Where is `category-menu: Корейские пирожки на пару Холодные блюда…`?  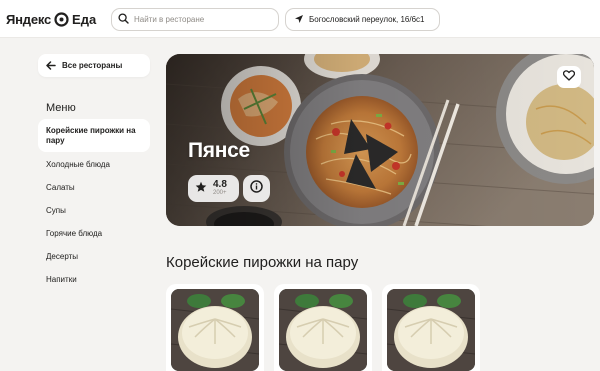 category-menu: Корейские пирожки на пару Холодные блюда… is located at coordinates (94, 205).